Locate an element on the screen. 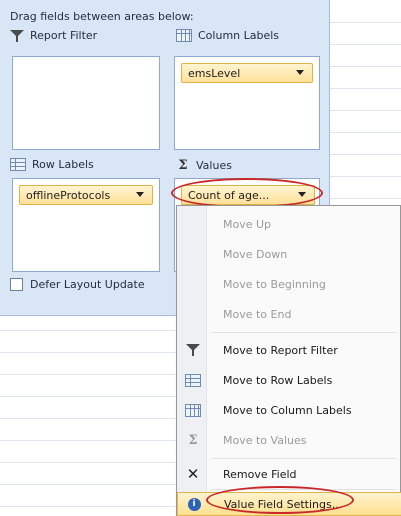  report-filter-area is located at coordinates (86, 103).